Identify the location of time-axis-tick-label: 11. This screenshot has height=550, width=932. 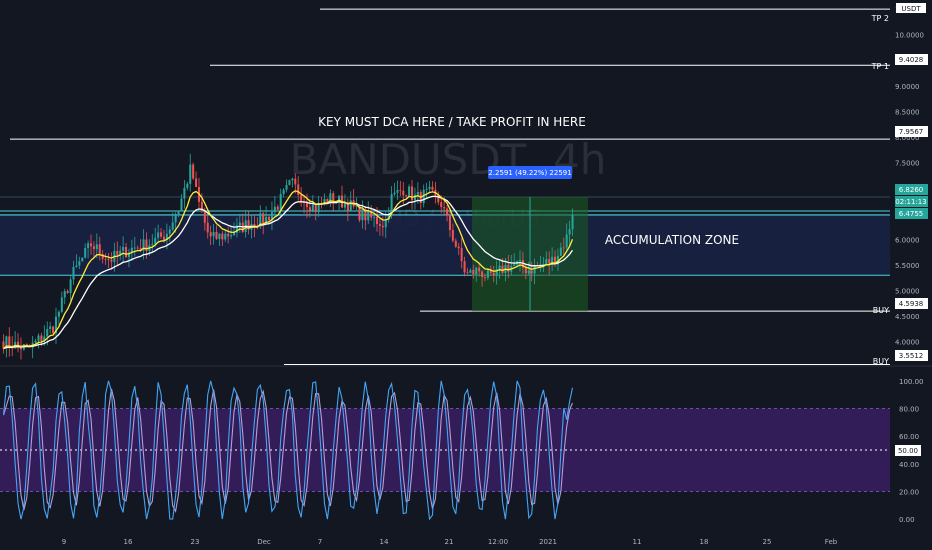
(637, 542).